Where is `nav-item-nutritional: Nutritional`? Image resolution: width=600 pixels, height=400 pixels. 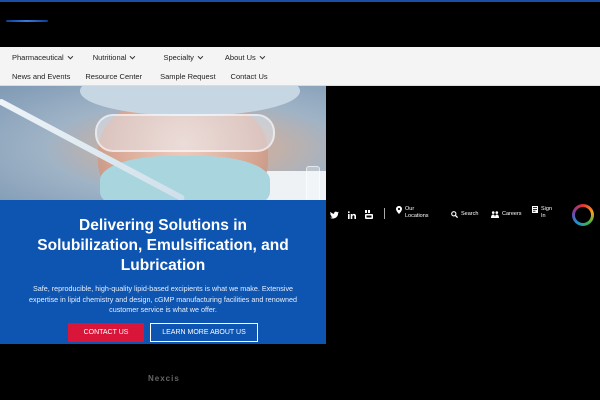 nav-item-nutritional: Nutritional is located at coordinates (103, 57).